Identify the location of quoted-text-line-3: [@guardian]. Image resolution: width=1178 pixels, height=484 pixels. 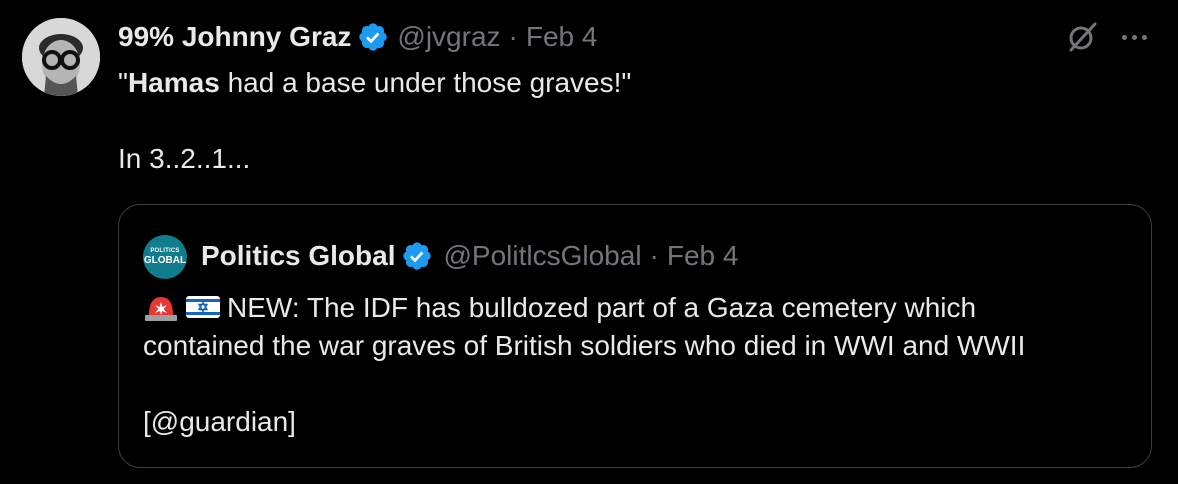
(638, 422).